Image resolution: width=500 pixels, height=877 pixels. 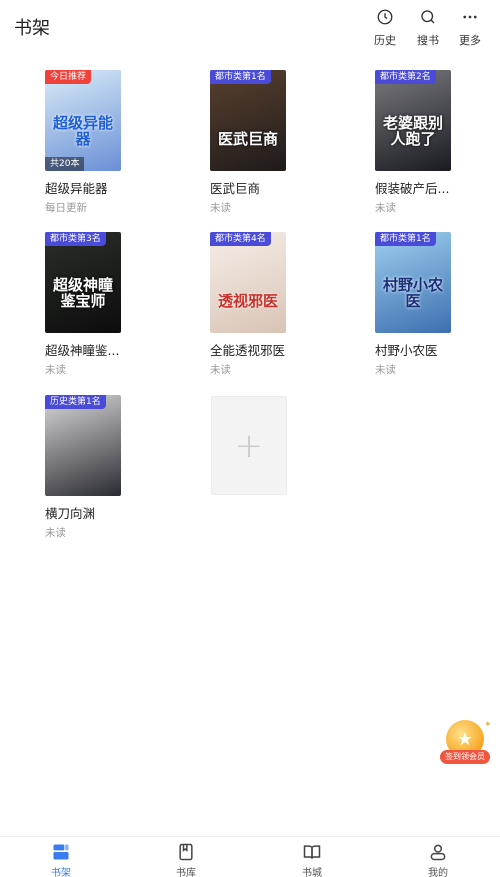 I want to click on rank-badge: 都市类第4名, so click(x=240, y=239).